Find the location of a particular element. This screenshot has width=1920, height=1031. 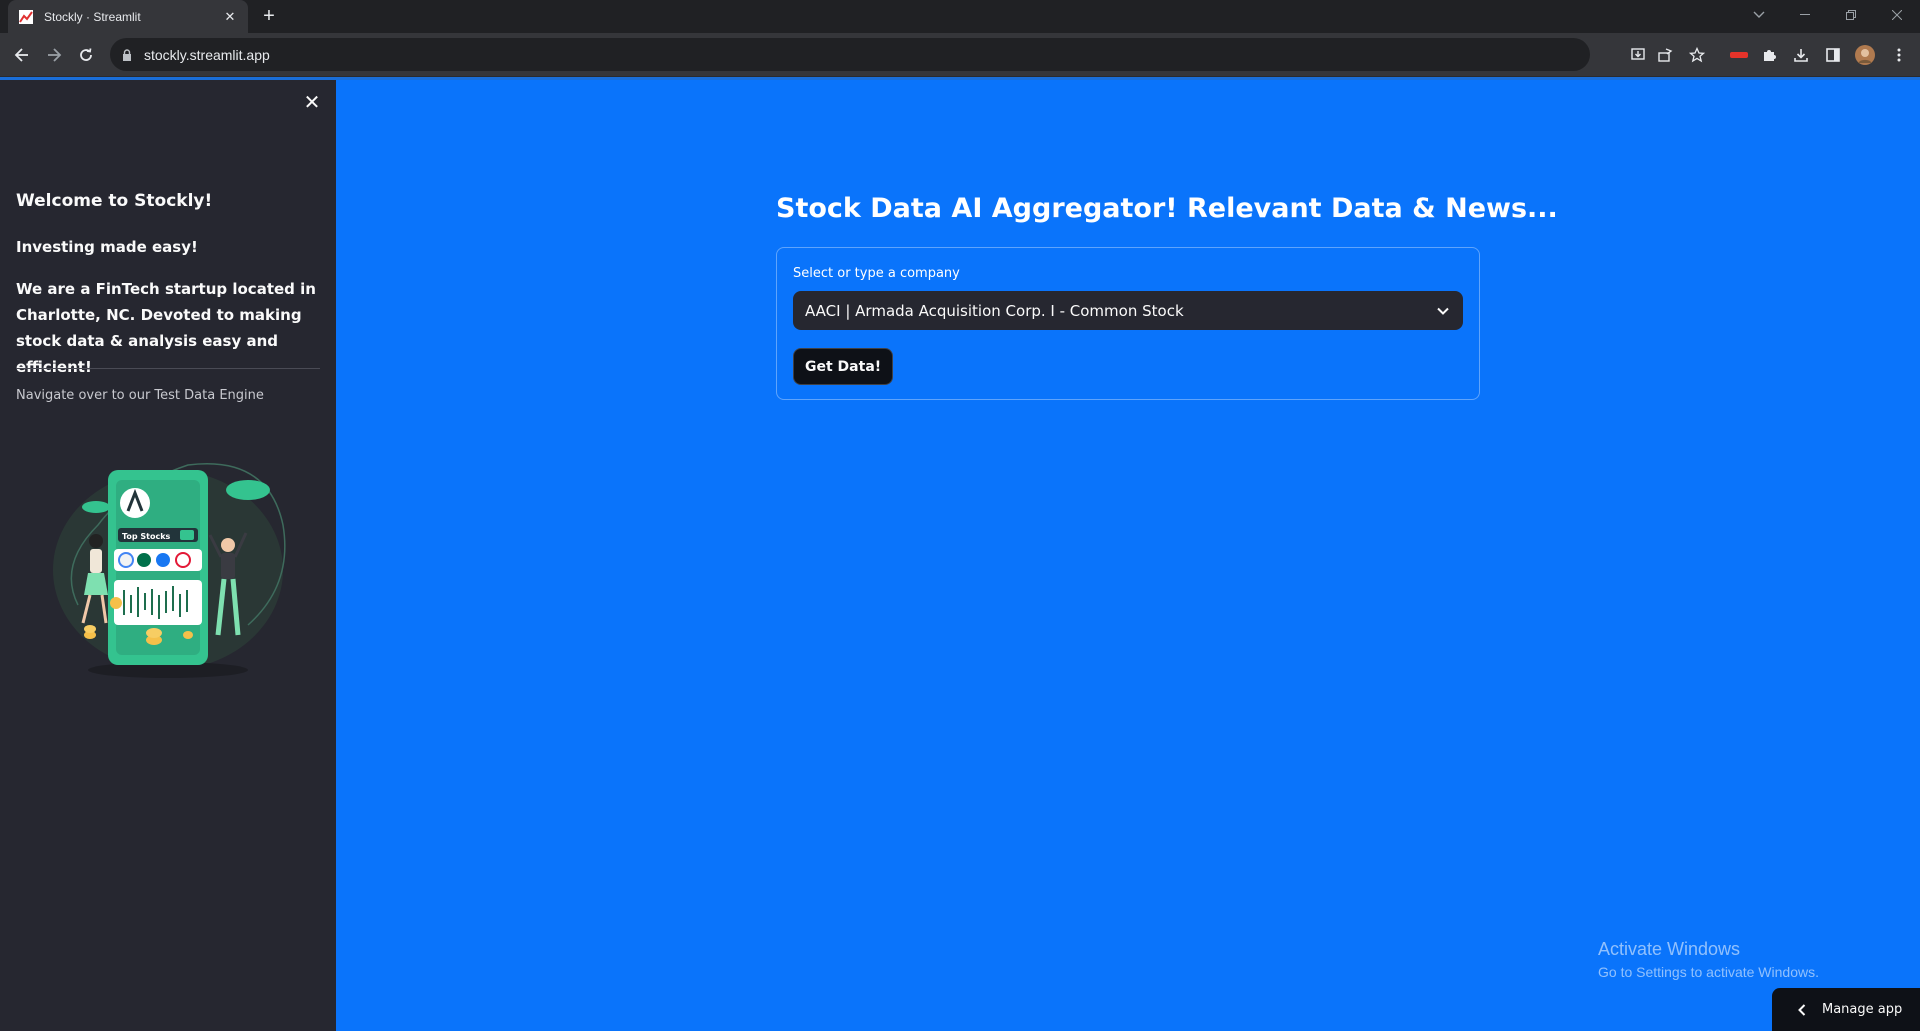

sidebar-tagline: Investing made easy! is located at coordinates (107, 247).